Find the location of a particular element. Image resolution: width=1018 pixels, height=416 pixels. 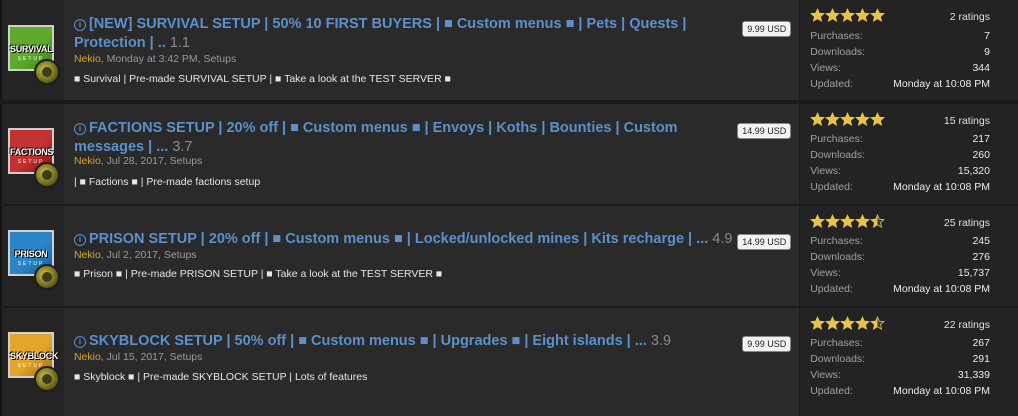

price-badge: 14.99 USD is located at coordinates (764, 131).